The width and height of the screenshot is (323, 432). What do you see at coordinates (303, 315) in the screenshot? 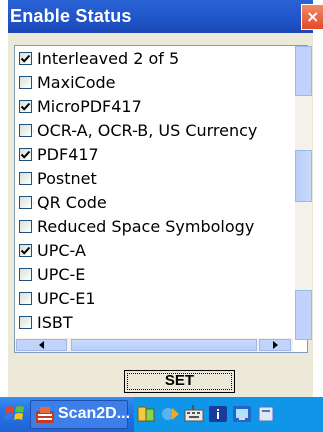
I see `scroll-down-button` at bounding box center [303, 315].